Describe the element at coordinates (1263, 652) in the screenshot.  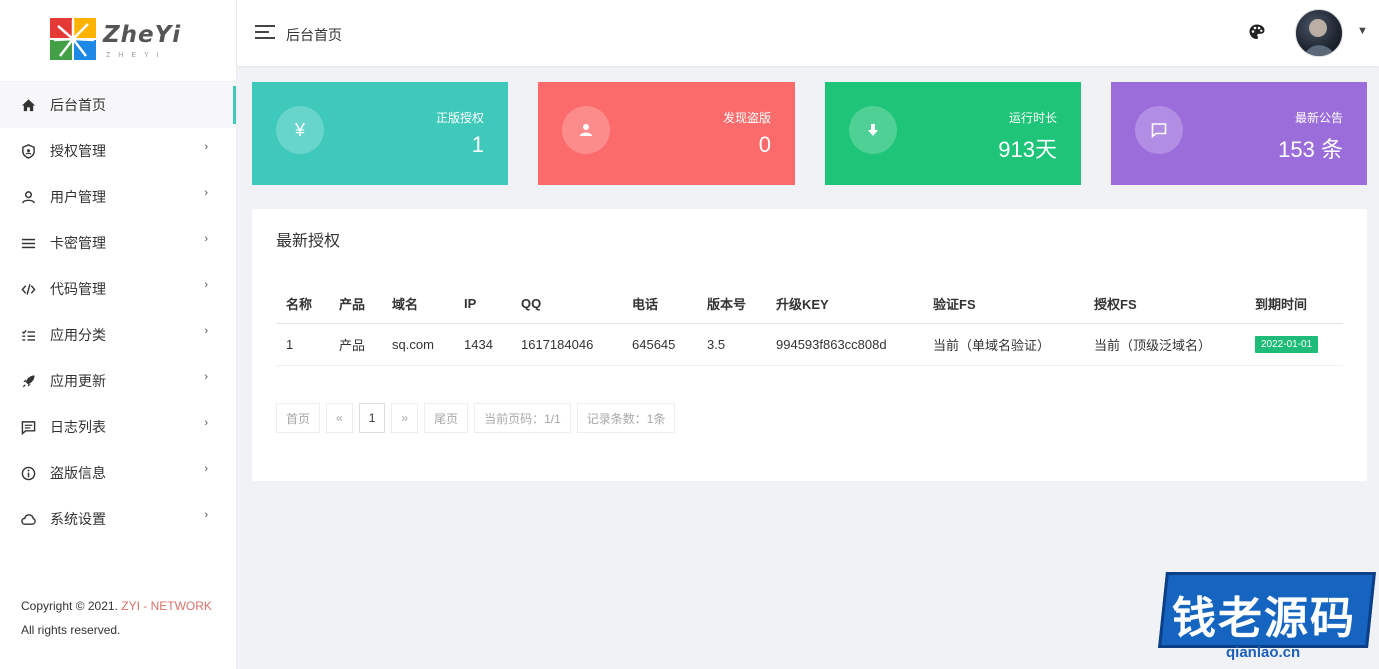
I see `watermark-url: qianlao.cn` at that location.